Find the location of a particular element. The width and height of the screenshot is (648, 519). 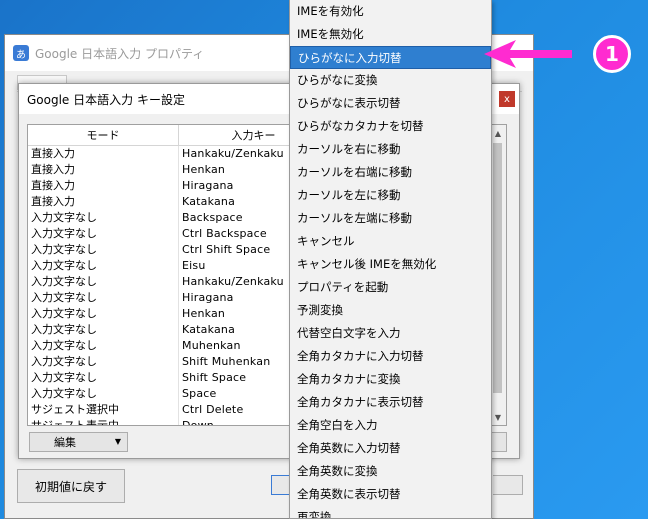

google-ime-app-icon: あ is located at coordinates (21, 53).